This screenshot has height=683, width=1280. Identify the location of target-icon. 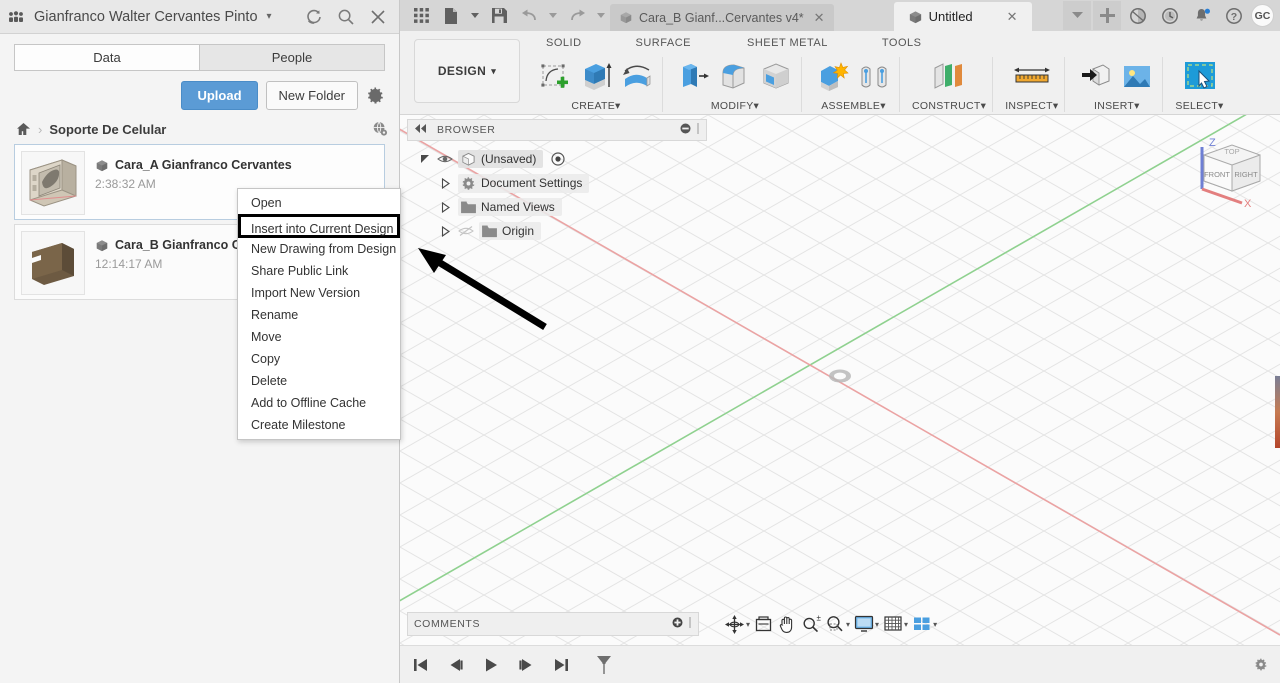
(558, 159).